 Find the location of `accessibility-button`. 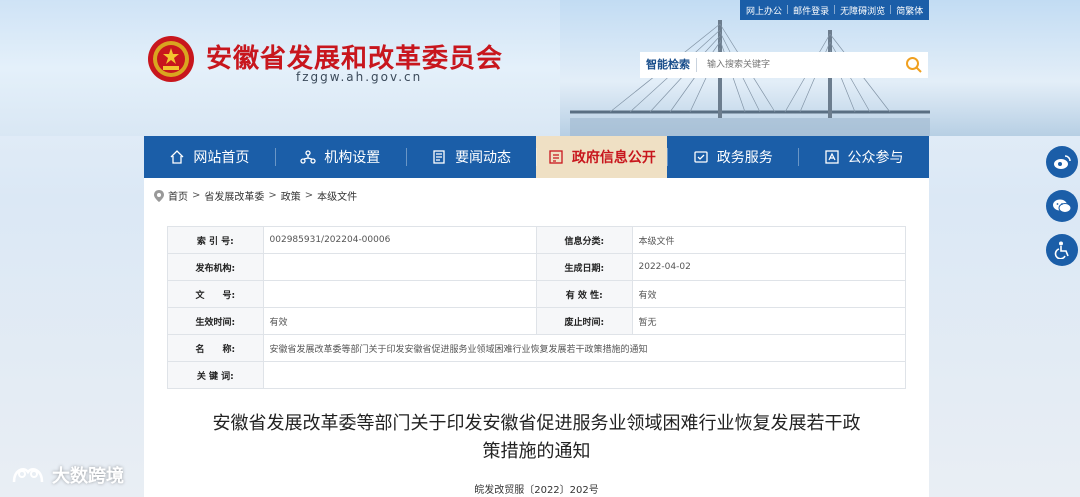

accessibility-button is located at coordinates (1062, 250).